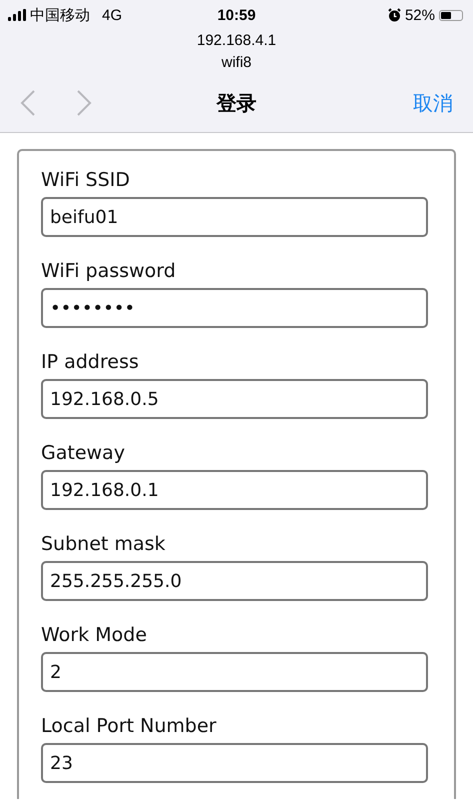  Describe the element at coordinates (451, 15) in the screenshot. I see `battery-icon` at that location.